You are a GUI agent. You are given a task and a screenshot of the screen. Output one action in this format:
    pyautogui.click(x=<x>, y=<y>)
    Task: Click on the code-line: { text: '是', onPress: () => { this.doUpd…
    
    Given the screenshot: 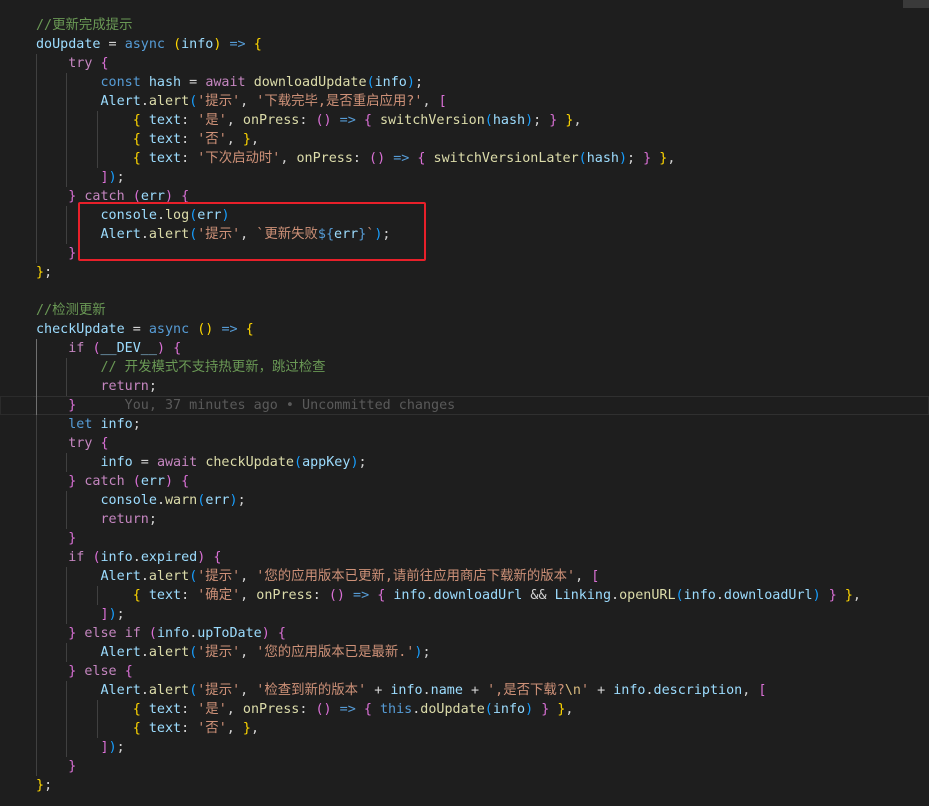 What is the action you would take?
    pyautogui.click(x=464, y=709)
    